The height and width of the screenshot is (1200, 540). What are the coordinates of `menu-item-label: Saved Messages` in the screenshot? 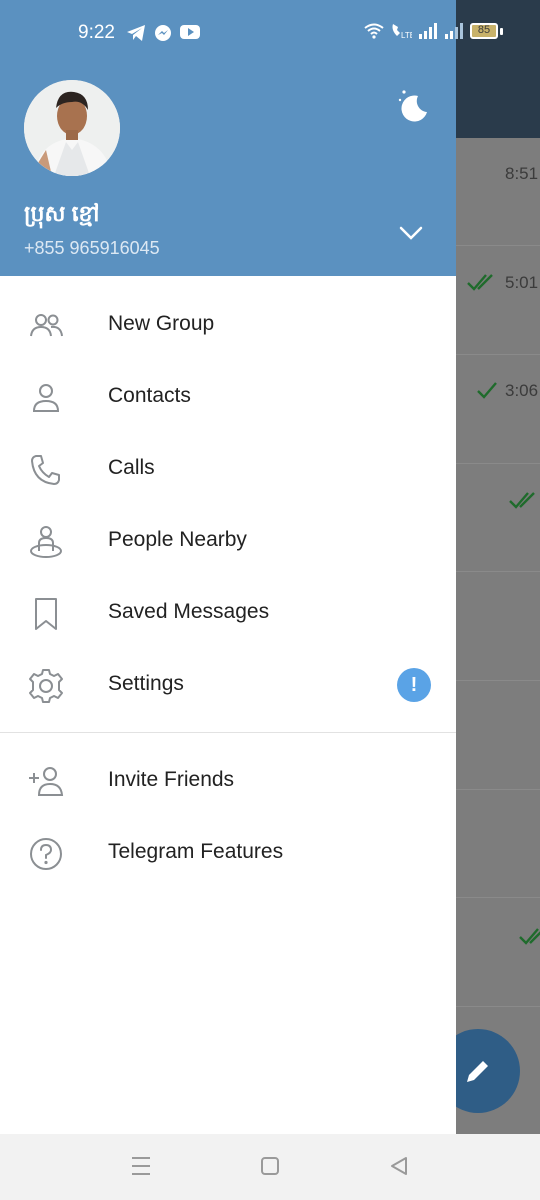 It's located at (189, 611).